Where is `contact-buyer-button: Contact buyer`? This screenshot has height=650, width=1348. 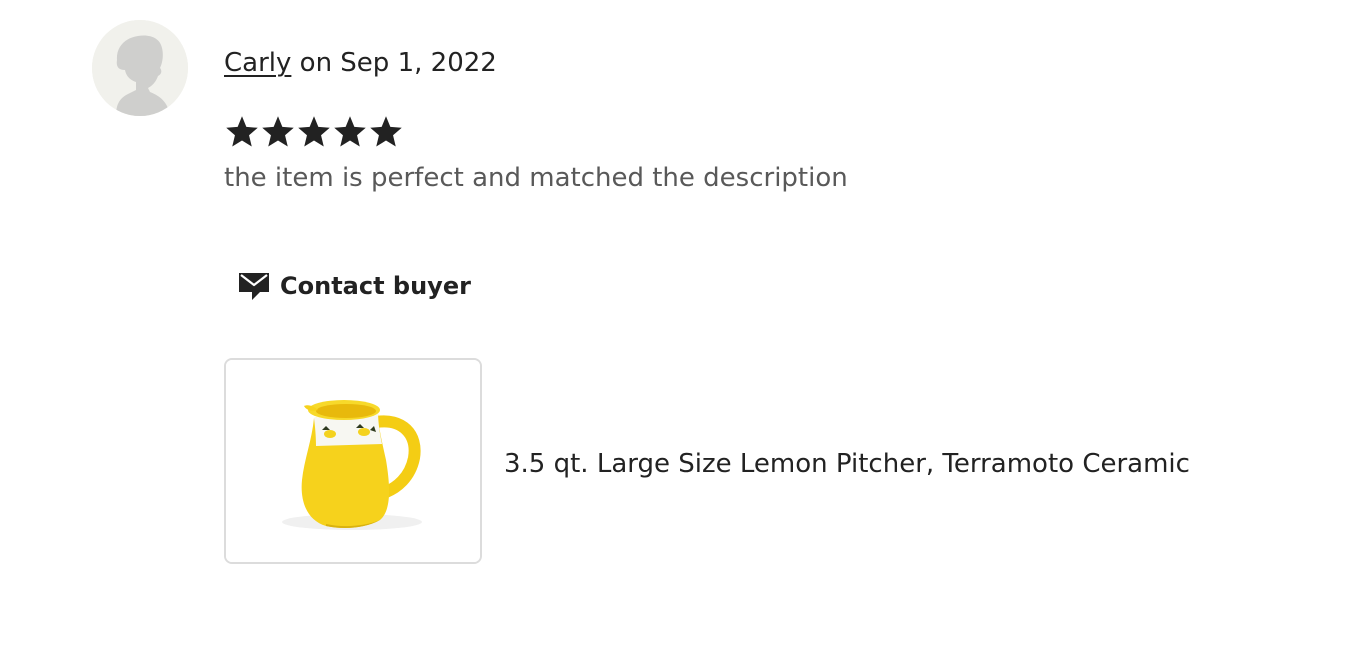
contact-buyer-button: Contact buyer is located at coordinates (354, 286).